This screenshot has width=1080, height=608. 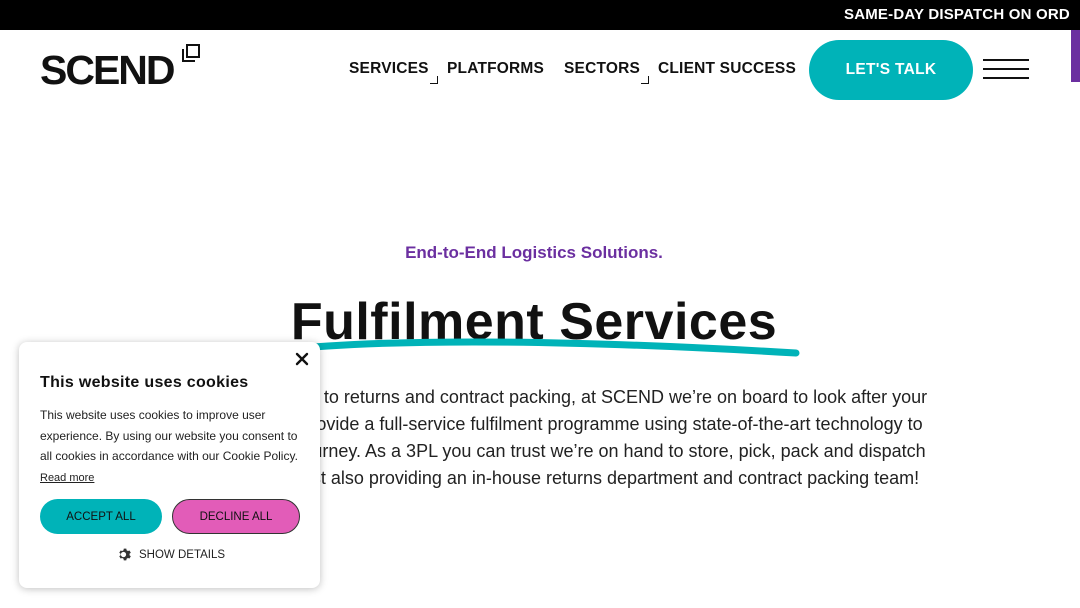 I want to click on nav-item-client-success: CLIENT SUCCESS, so click(x=727, y=69).